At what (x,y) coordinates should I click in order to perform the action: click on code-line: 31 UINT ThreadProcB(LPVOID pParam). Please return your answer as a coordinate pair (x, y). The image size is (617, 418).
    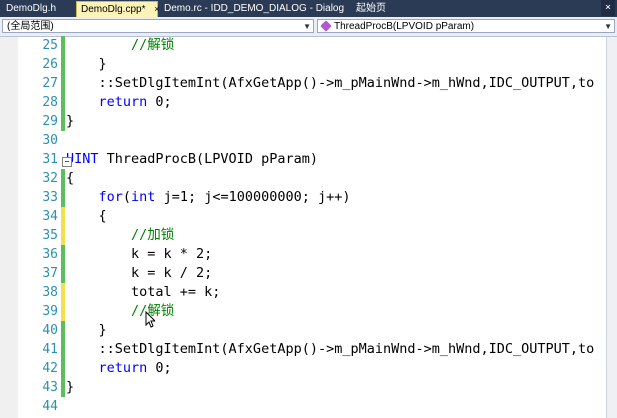
    Looking at the image, I should click on (303, 159).